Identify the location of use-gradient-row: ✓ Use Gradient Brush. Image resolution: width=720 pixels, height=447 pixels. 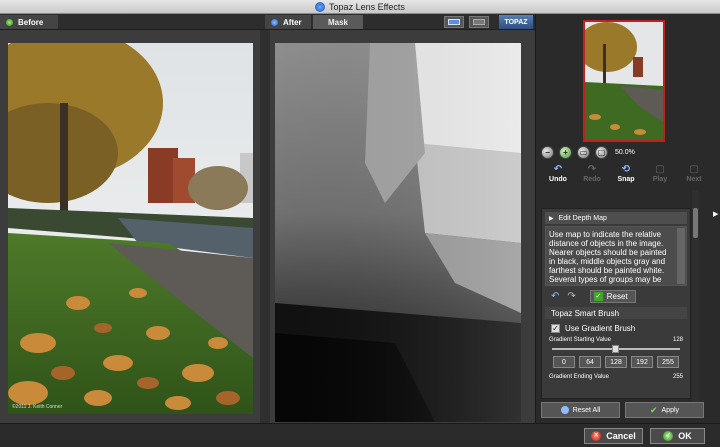
(616, 328).